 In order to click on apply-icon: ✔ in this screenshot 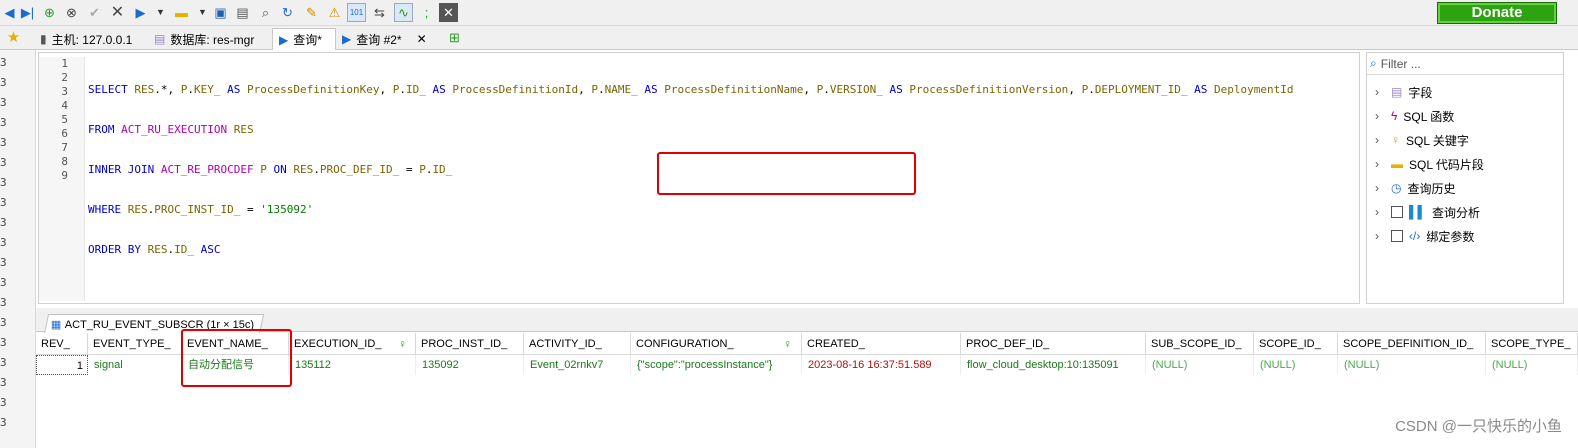, I will do `click(94, 12)`.